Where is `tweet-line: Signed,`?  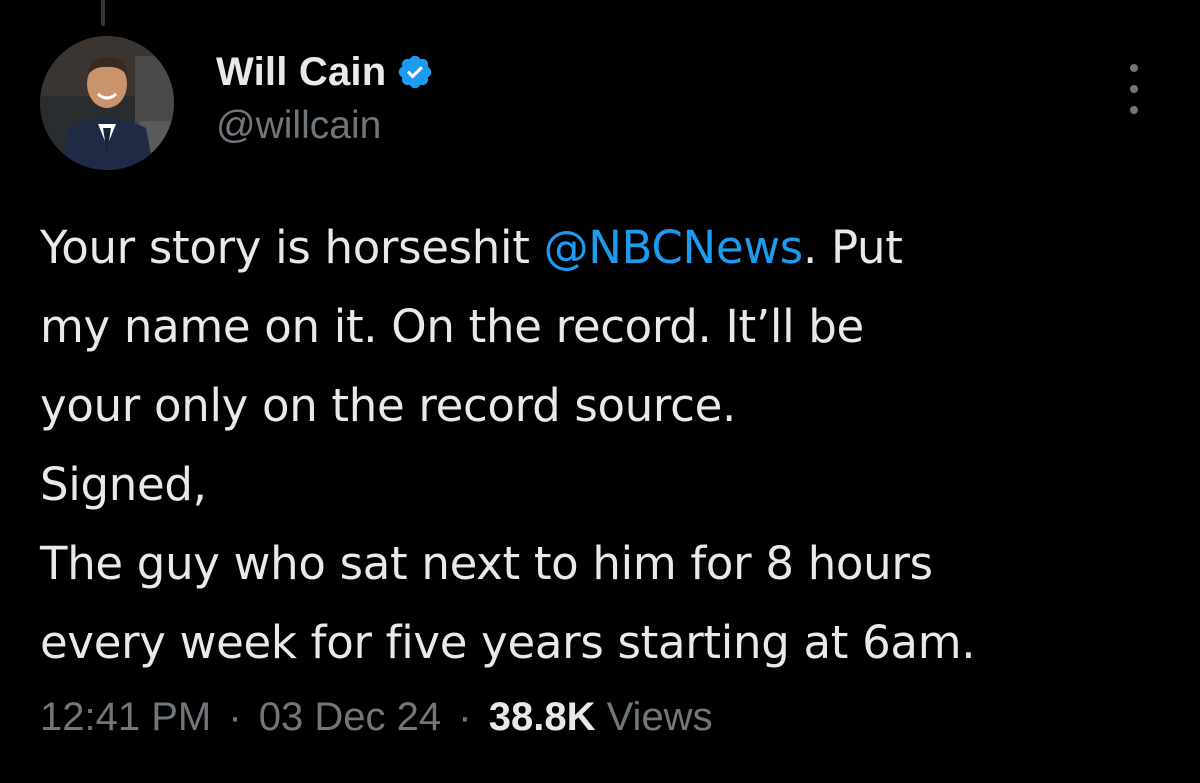
tweet-line: Signed, is located at coordinates (123, 484).